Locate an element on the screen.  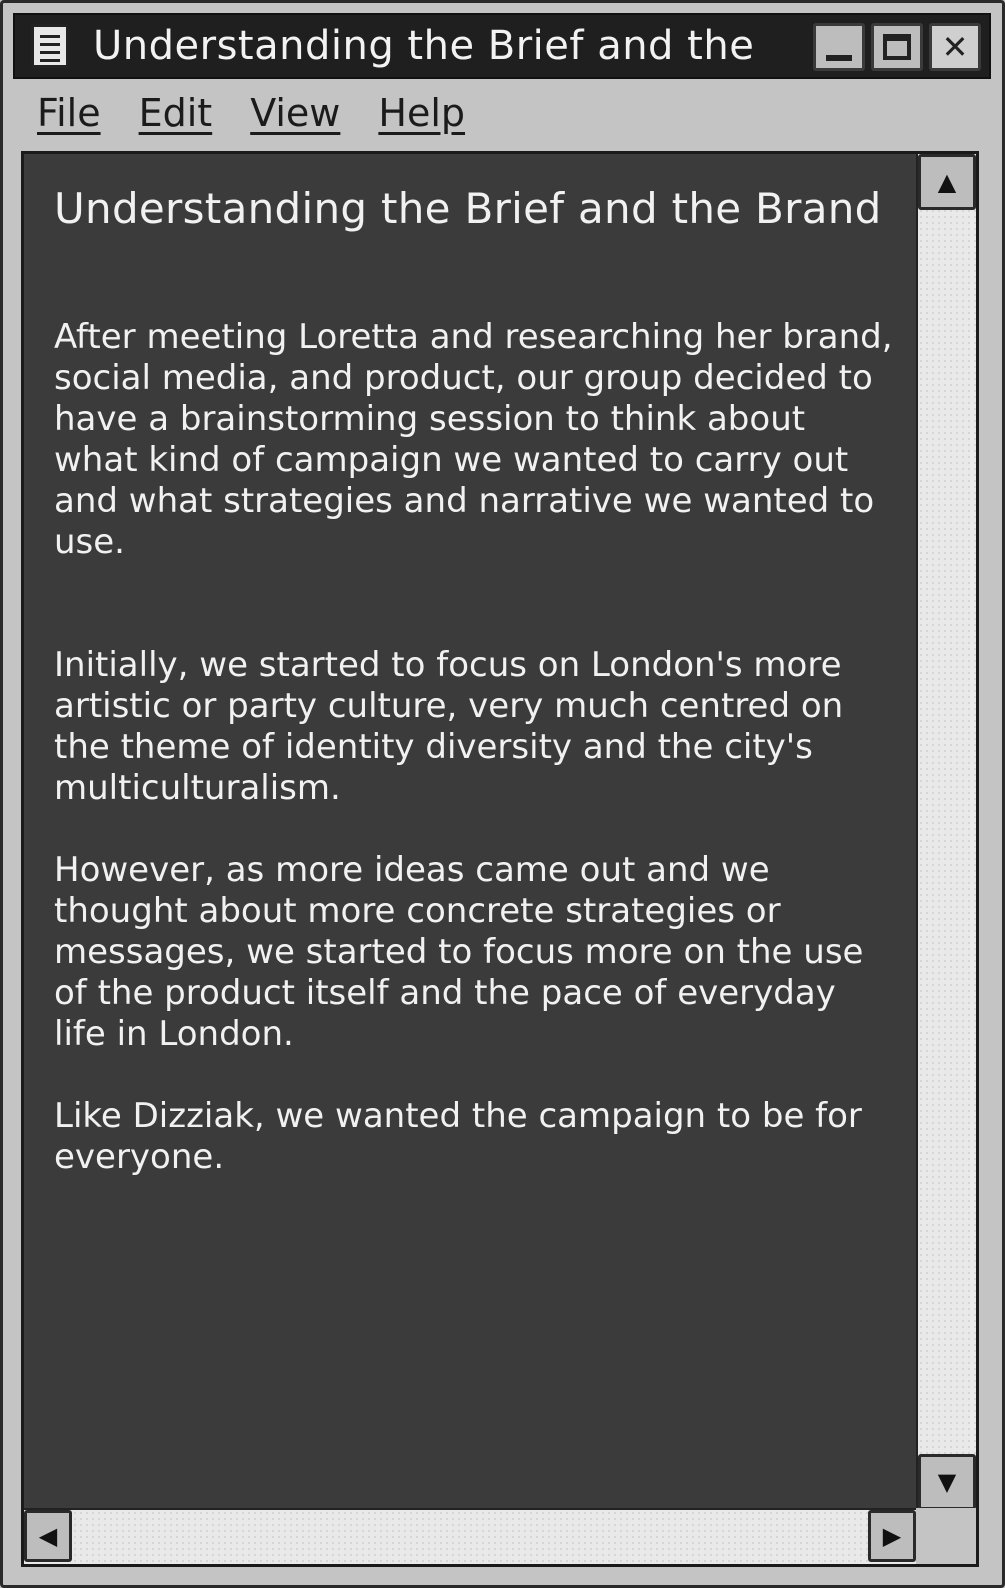
arrow-down-icon: ▼ is located at coordinates (947, 1482).